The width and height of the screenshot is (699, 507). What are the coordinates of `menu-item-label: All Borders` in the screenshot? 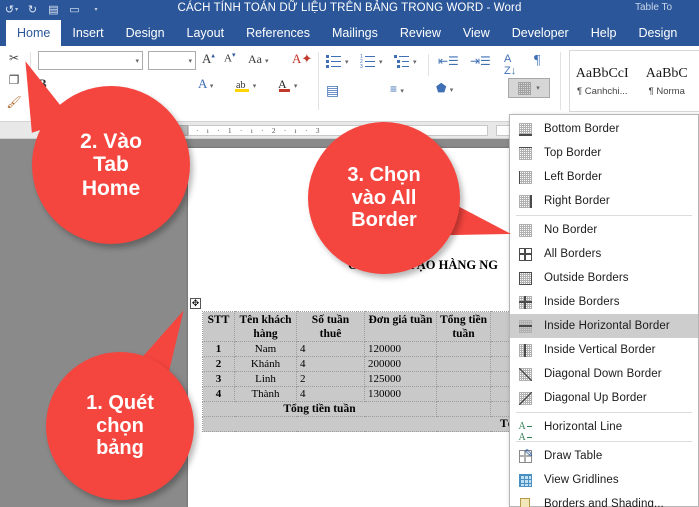 It's located at (573, 254).